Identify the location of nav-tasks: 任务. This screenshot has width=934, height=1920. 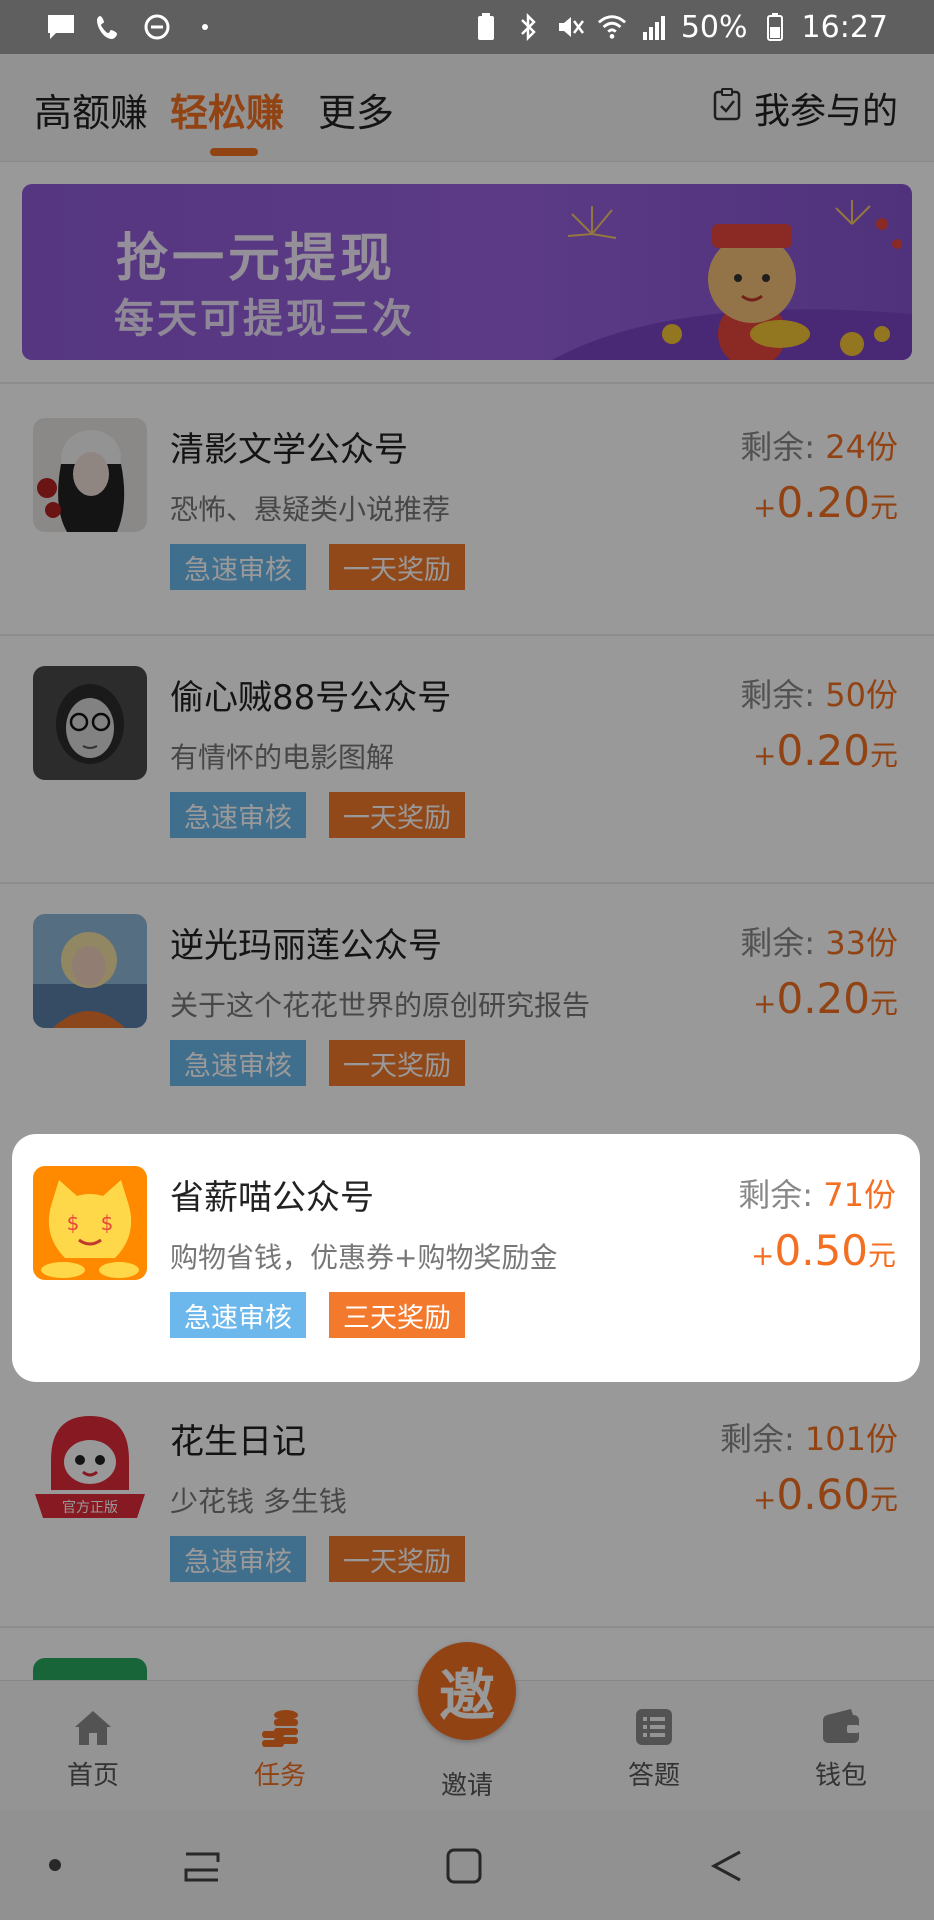
(280, 1748).